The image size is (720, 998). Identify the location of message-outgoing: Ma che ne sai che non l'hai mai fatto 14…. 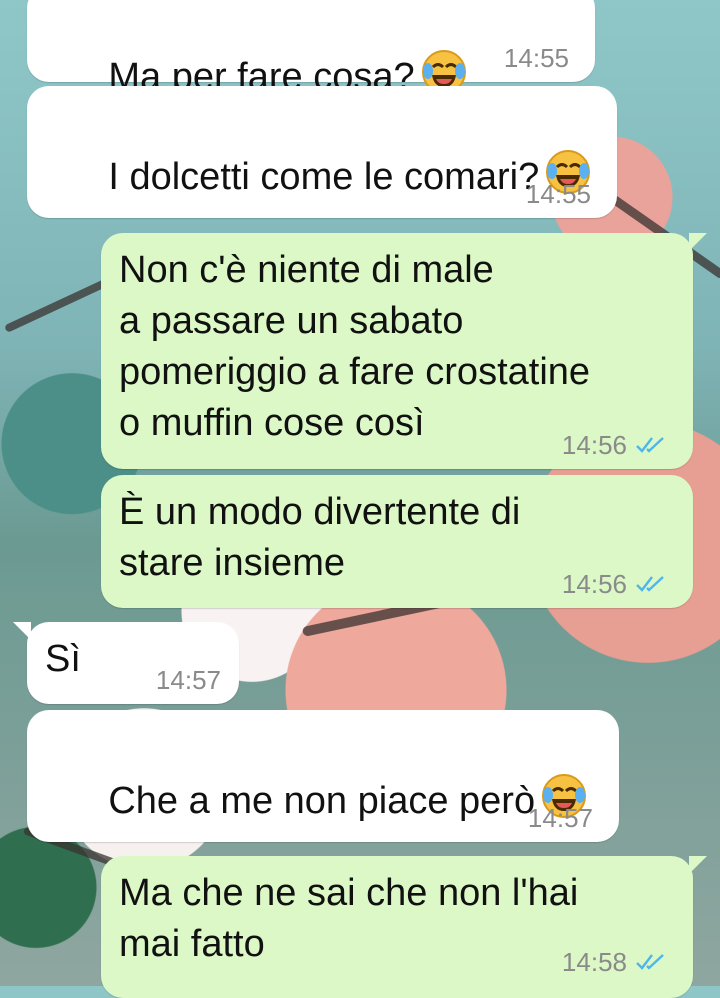
(404, 927).